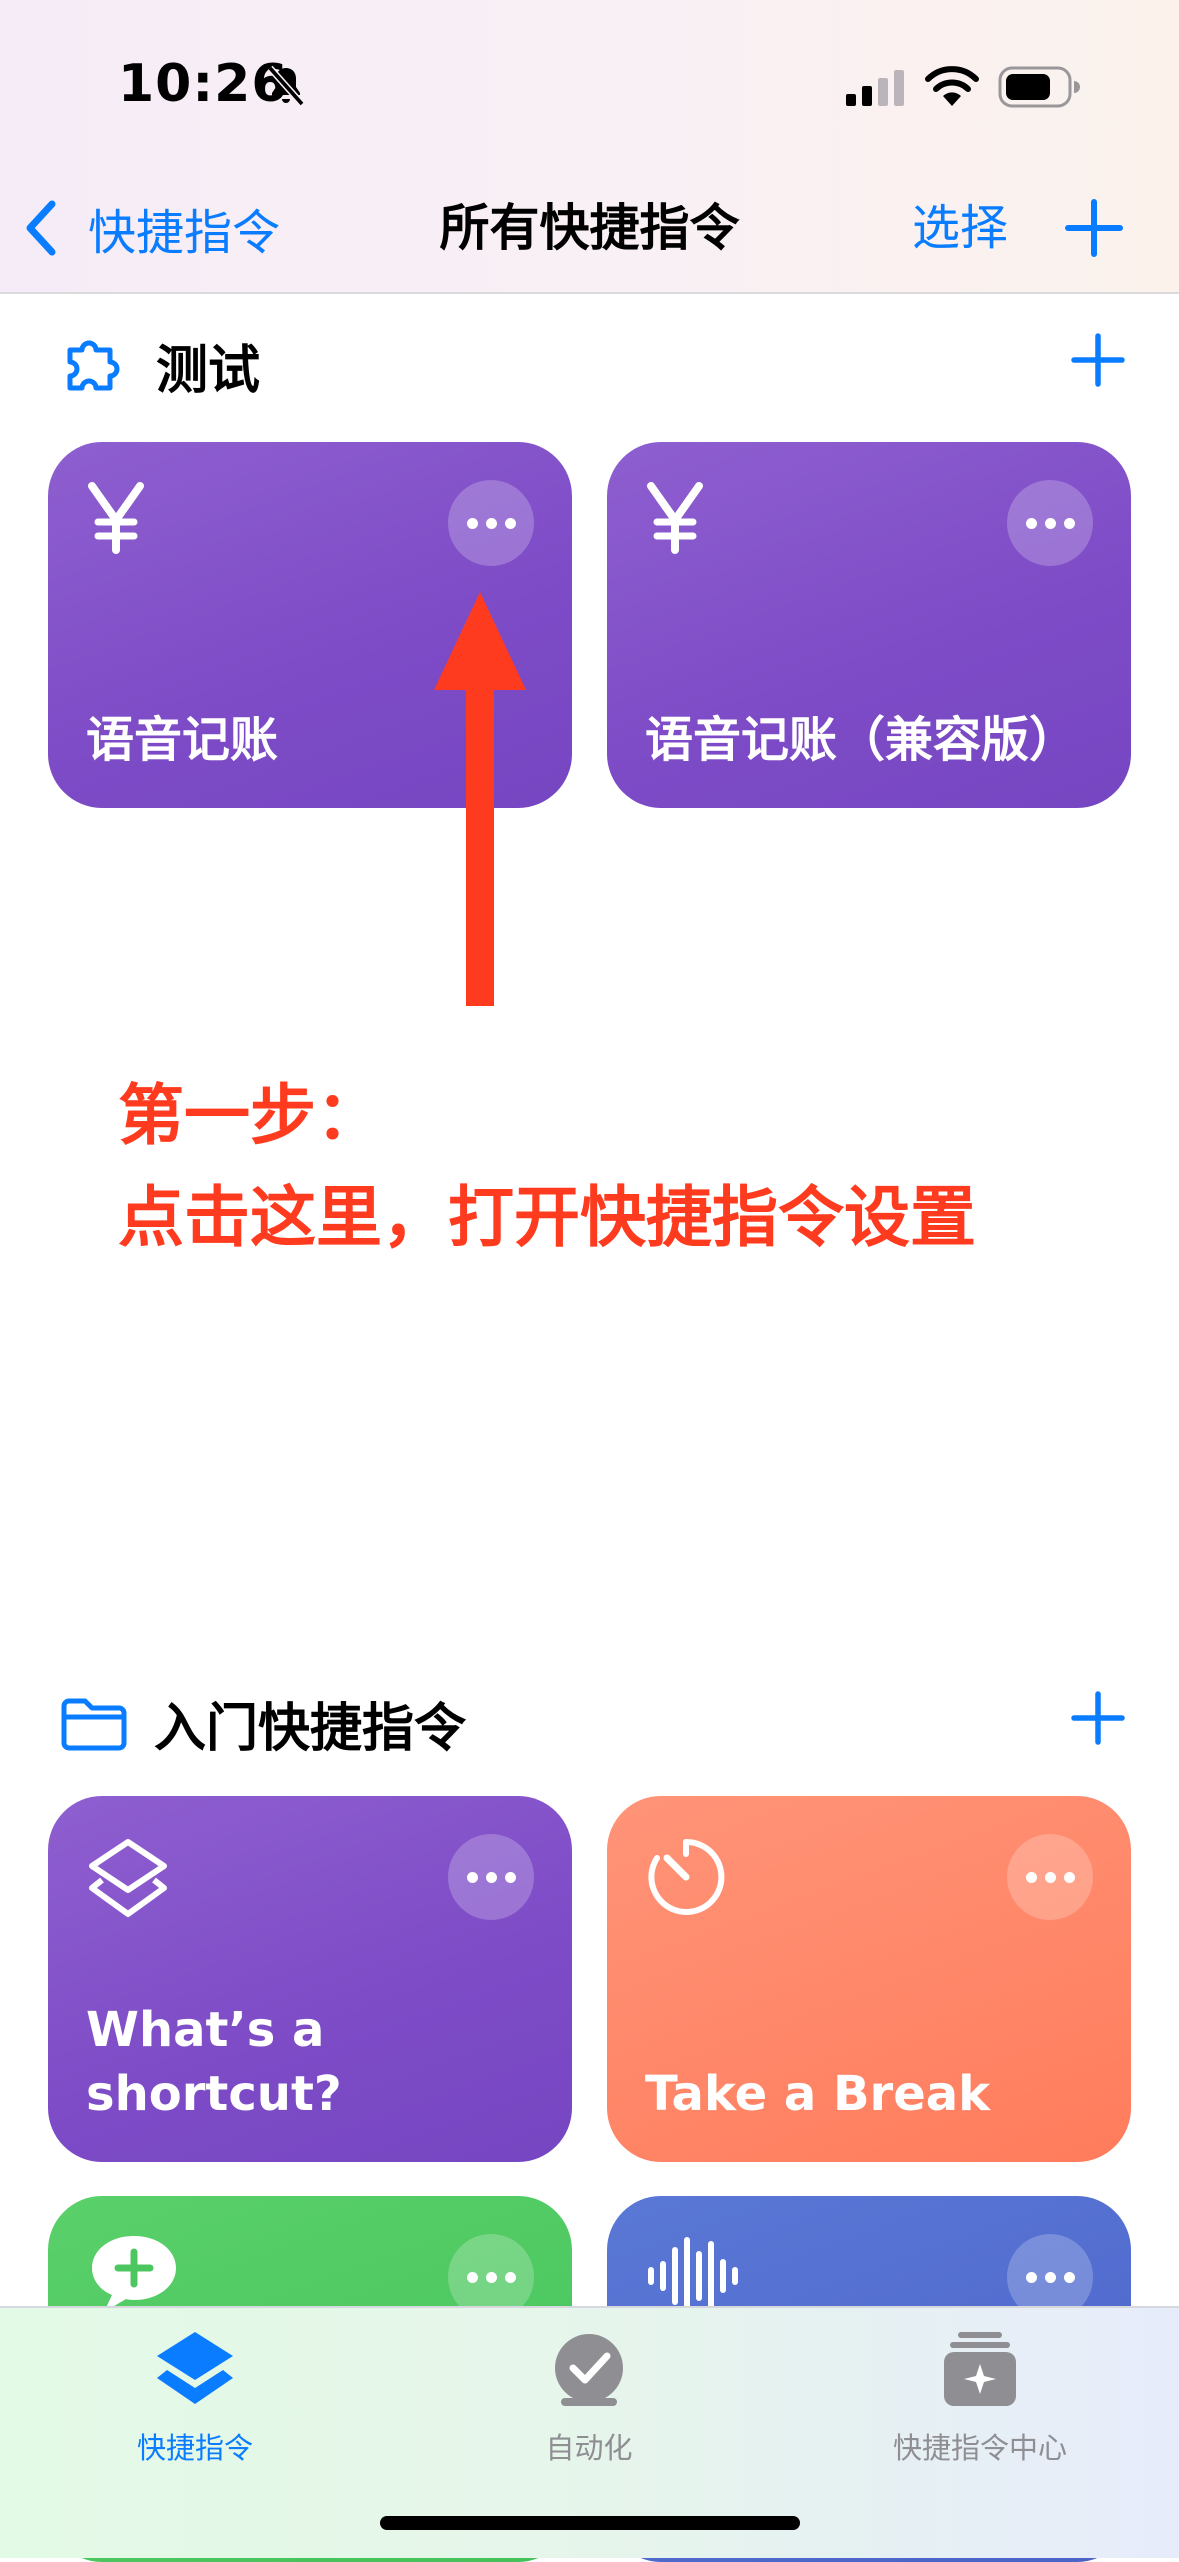 Image resolution: width=1179 pixels, height=2562 pixels. Describe the element at coordinates (195, 2368) in the screenshot. I see `shortcuts-icon` at that location.